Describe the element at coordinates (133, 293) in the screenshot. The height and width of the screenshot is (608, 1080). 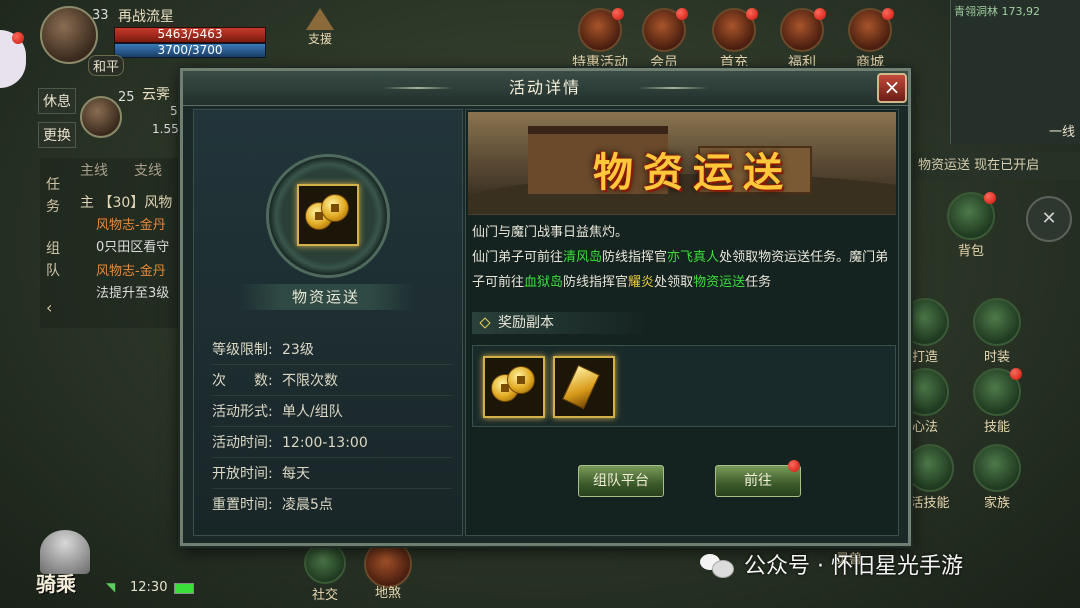
I see `task-line: 法提升至3级` at that location.